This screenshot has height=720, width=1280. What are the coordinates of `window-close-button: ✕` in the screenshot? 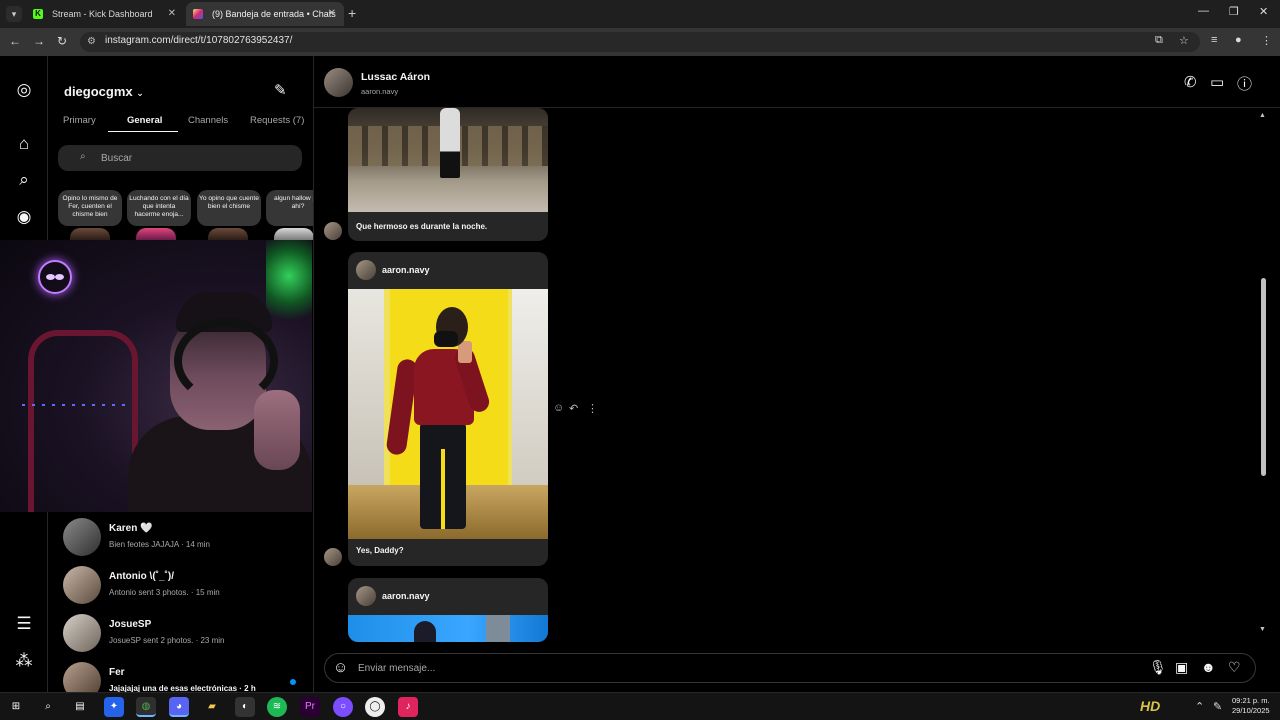 It's located at (1263, 11).